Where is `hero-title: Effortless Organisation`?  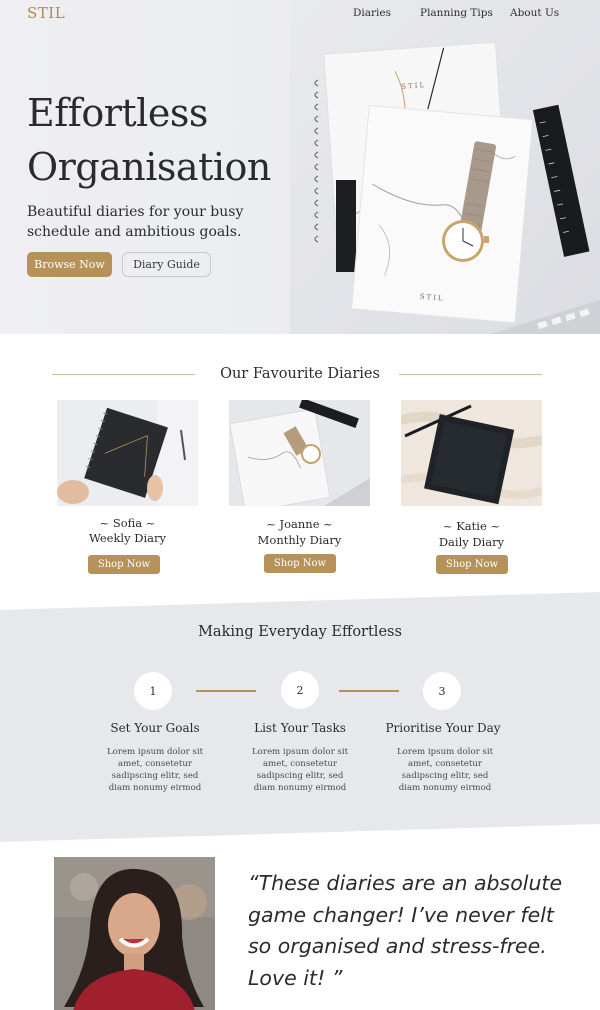 hero-title: Effortless Organisation is located at coordinates (172, 140).